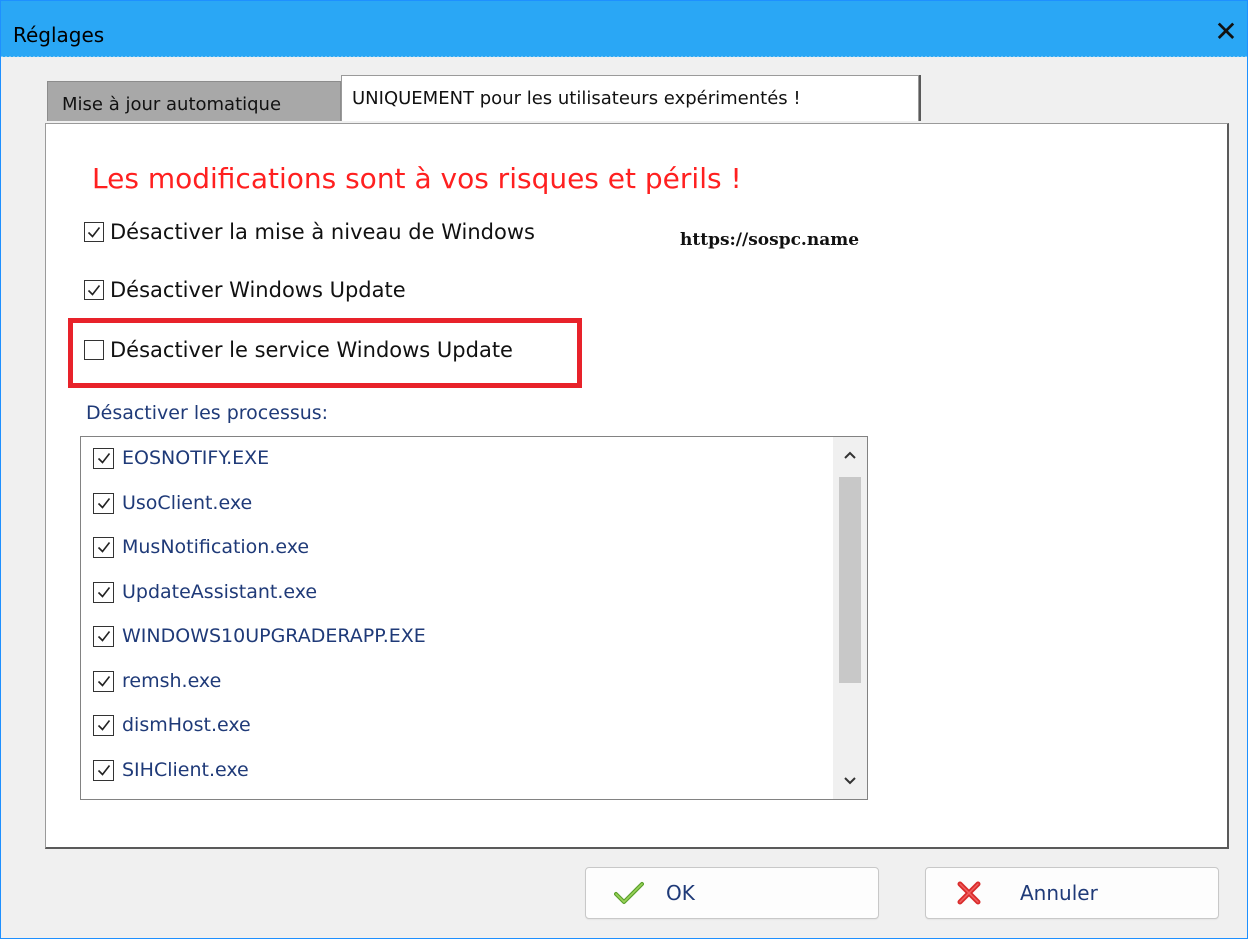 The width and height of the screenshot is (1248, 939). I want to click on checkbox-unchecked, so click(94, 350).